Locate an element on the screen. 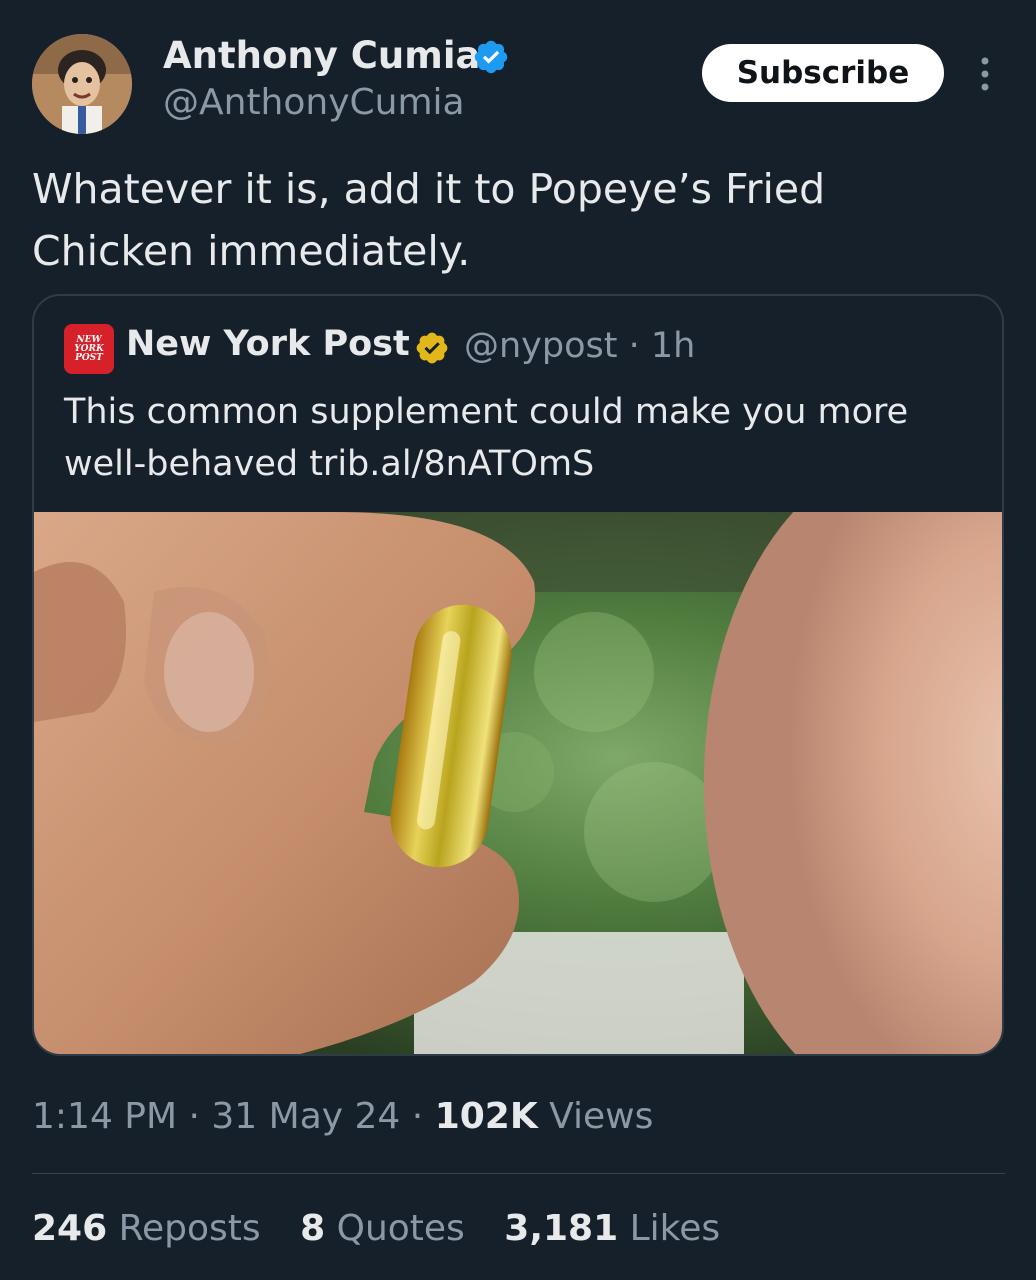 The image size is (1036, 1280). quoted-handle: @nypost is located at coordinates (541, 346).